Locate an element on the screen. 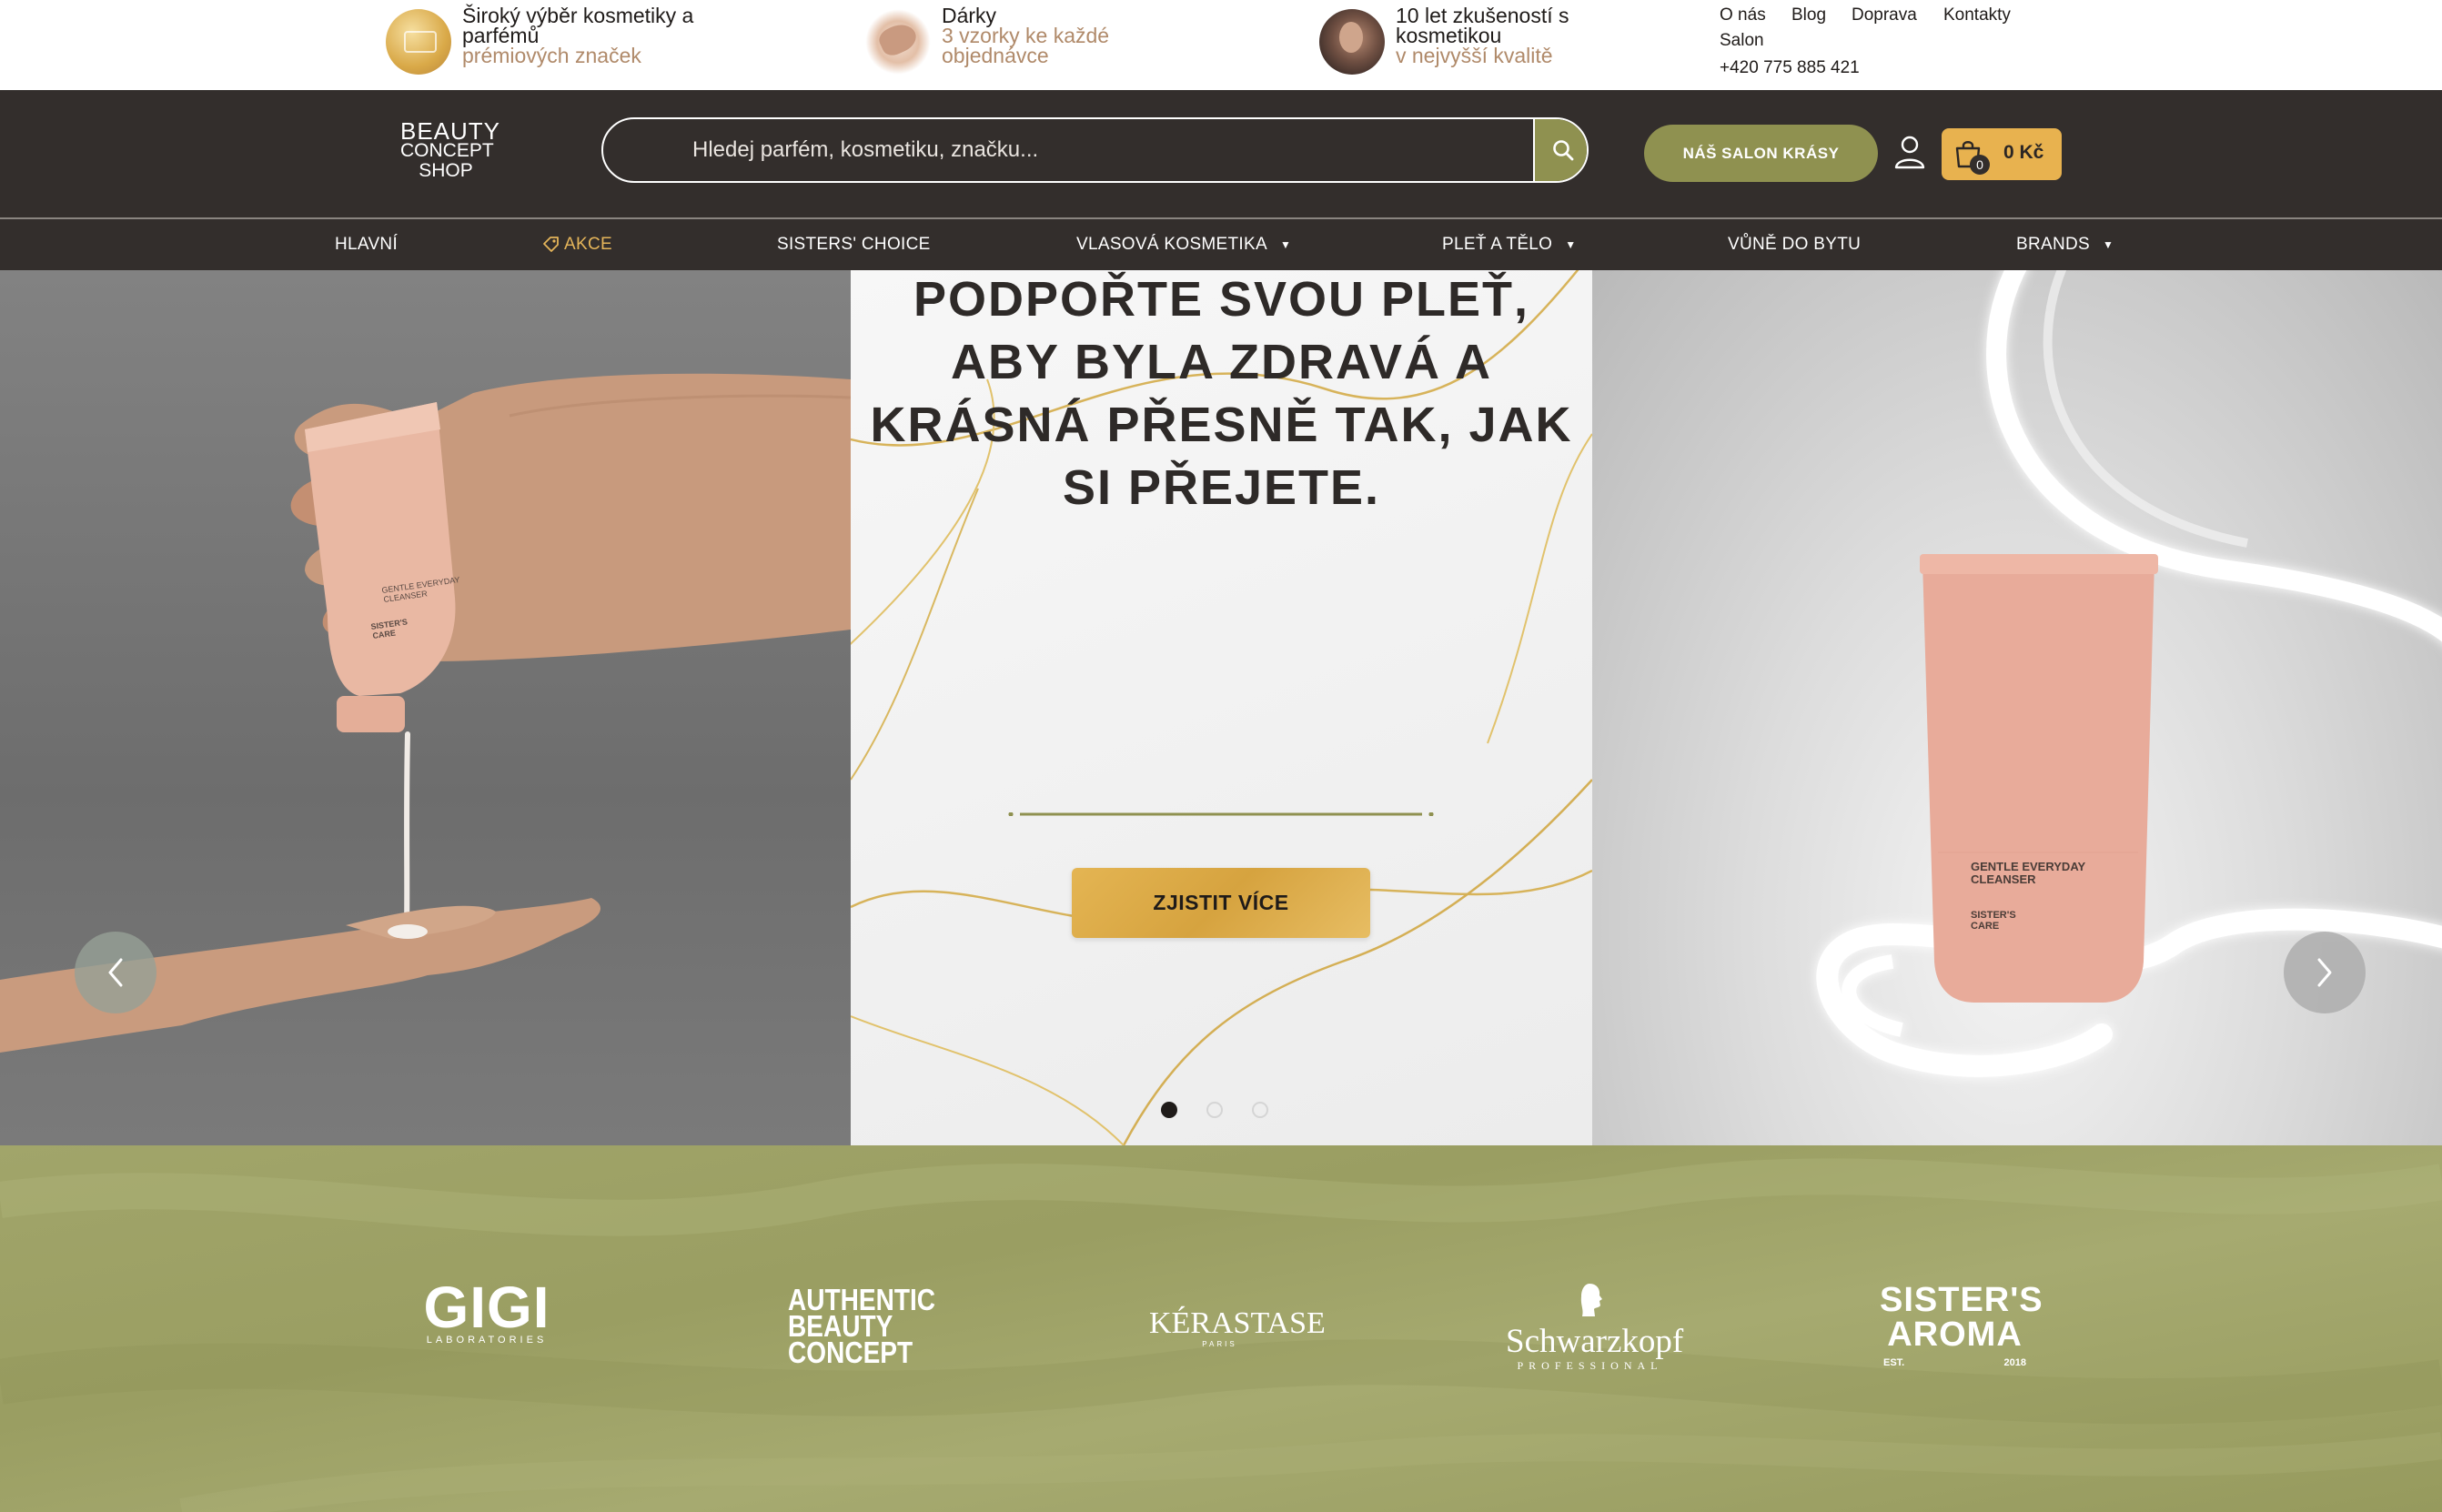  hands-samples-thumbnail-icon is located at coordinates (898, 42).